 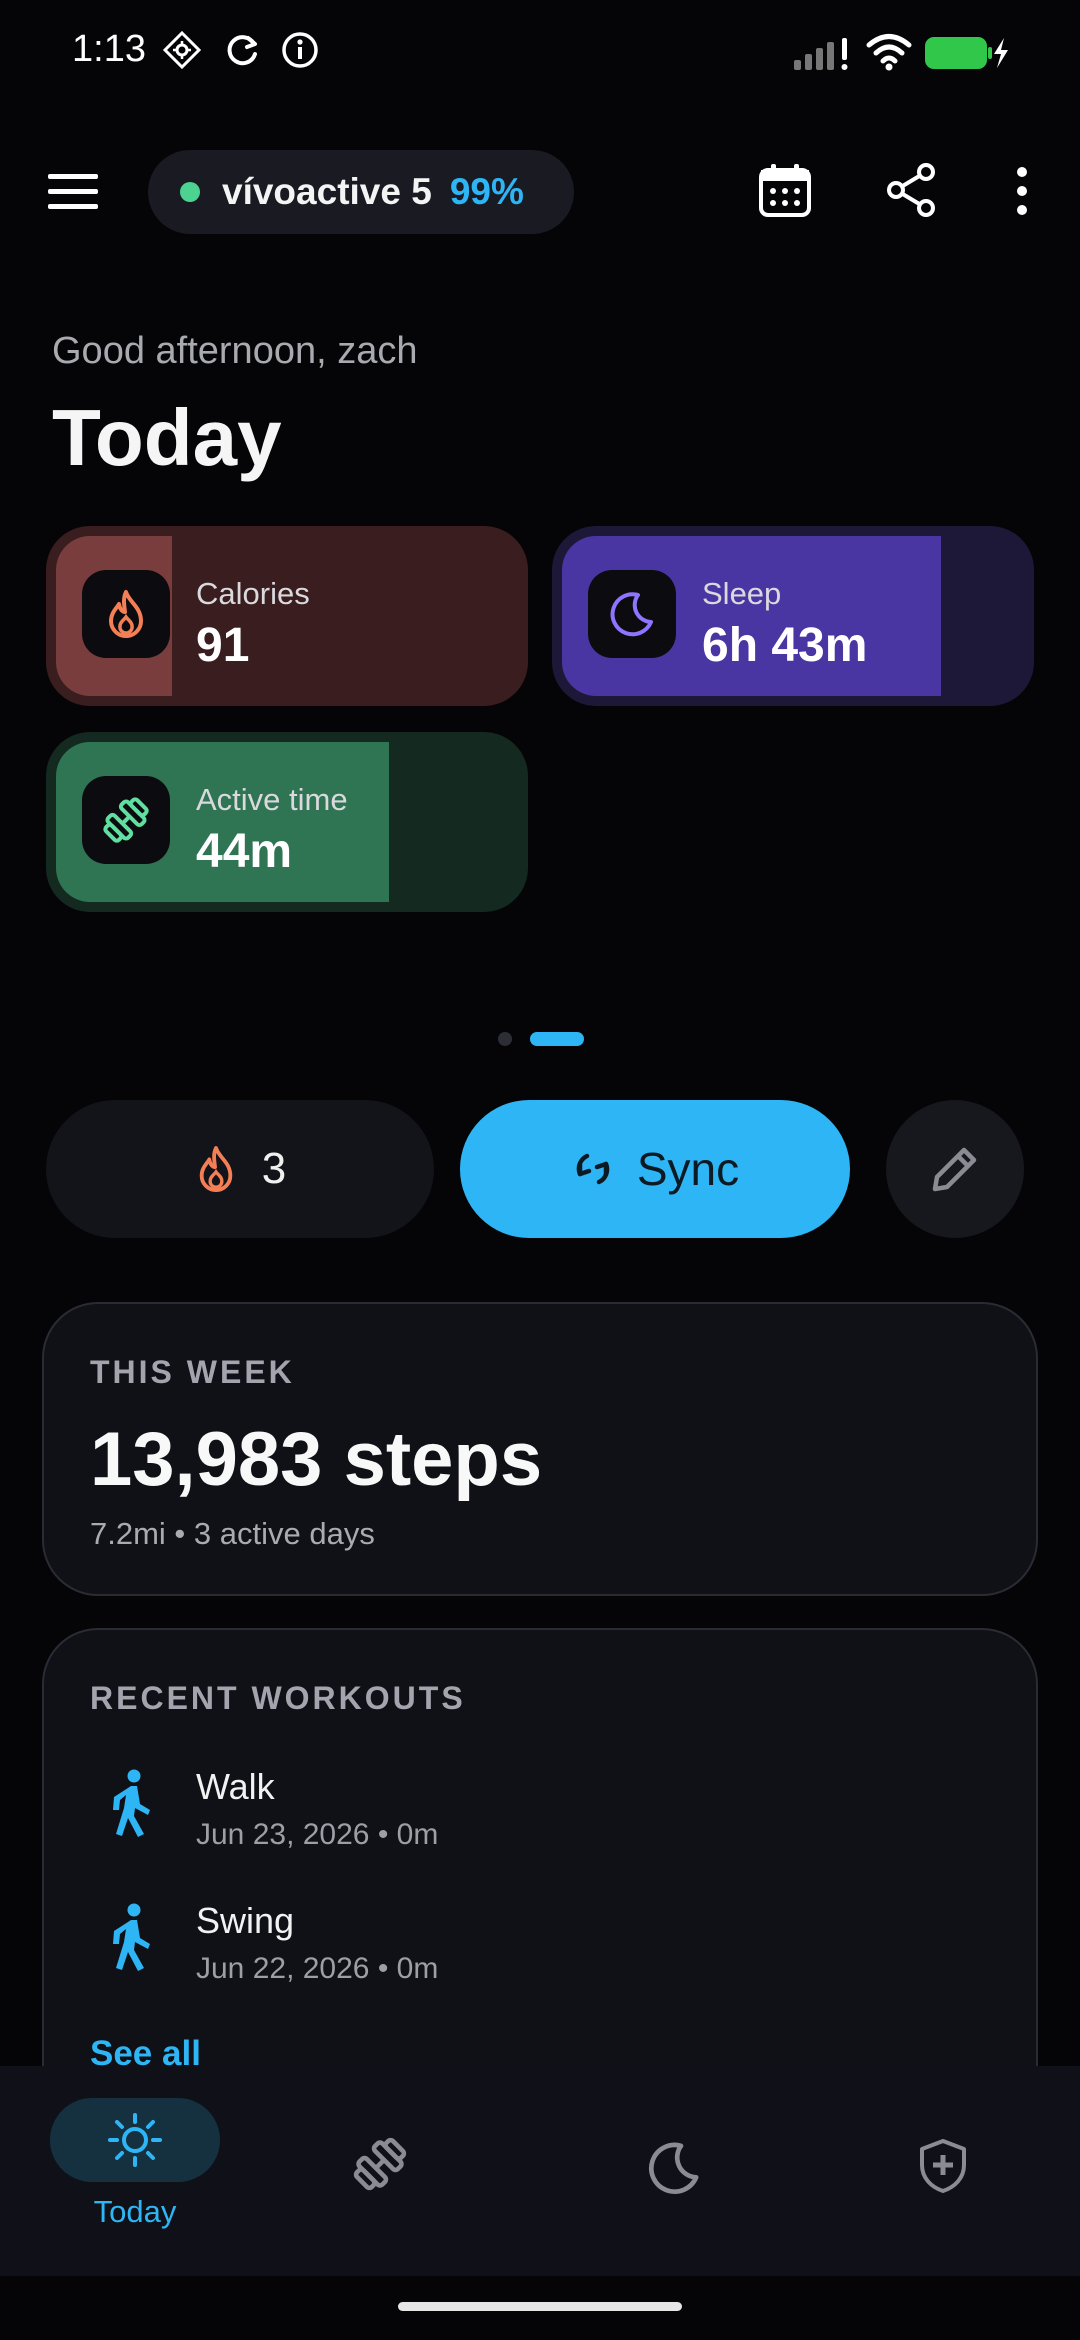 What do you see at coordinates (317, 1834) in the screenshot?
I see `workout-detail: Jun 23, 2026 • 0m` at bounding box center [317, 1834].